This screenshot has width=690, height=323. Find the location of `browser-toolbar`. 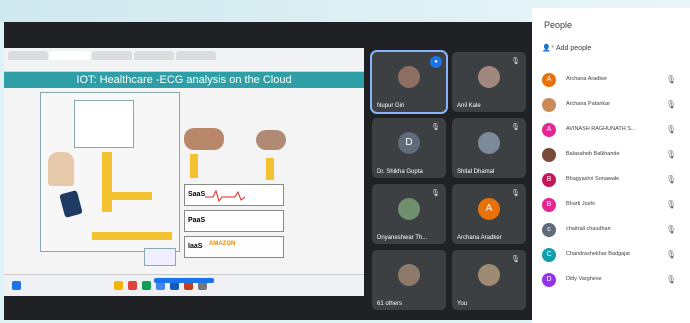

browser-toolbar is located at coordinates (184, 60).